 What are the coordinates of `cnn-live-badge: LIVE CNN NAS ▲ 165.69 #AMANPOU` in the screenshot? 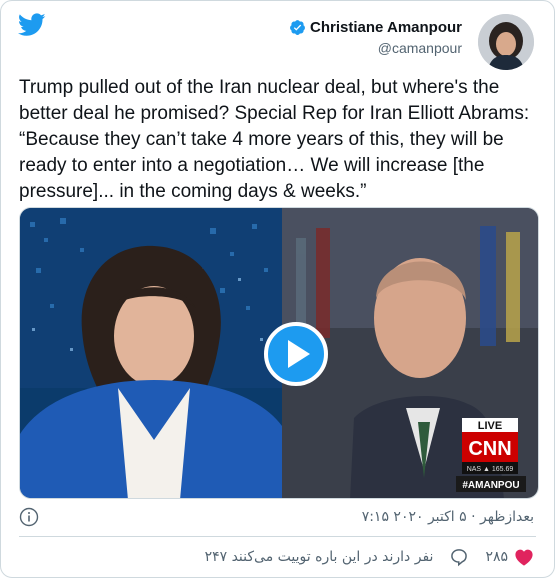 It's located at (491, 455).